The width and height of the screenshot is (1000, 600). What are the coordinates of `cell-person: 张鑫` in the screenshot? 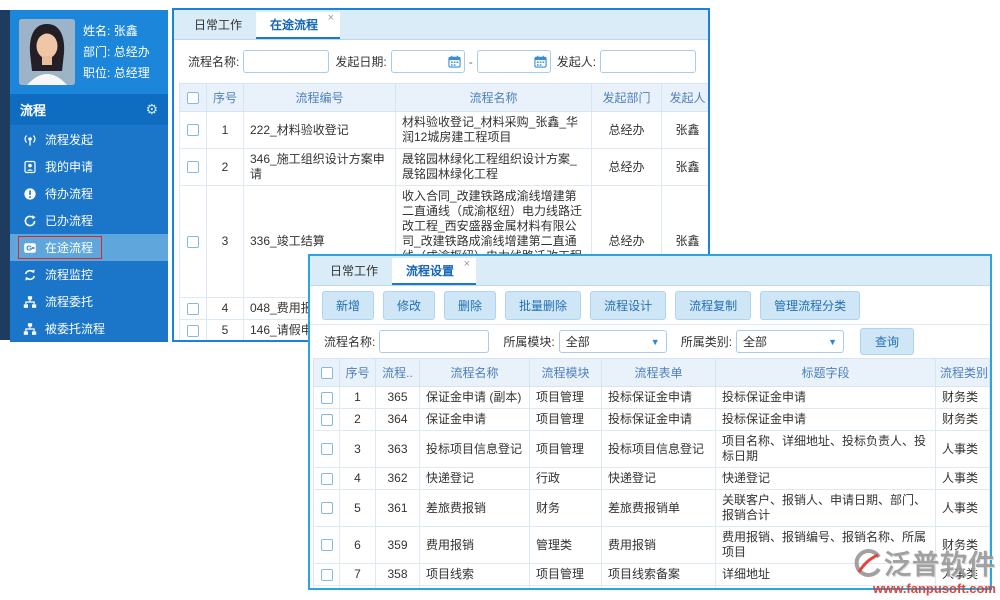 It's located at (684, 167).